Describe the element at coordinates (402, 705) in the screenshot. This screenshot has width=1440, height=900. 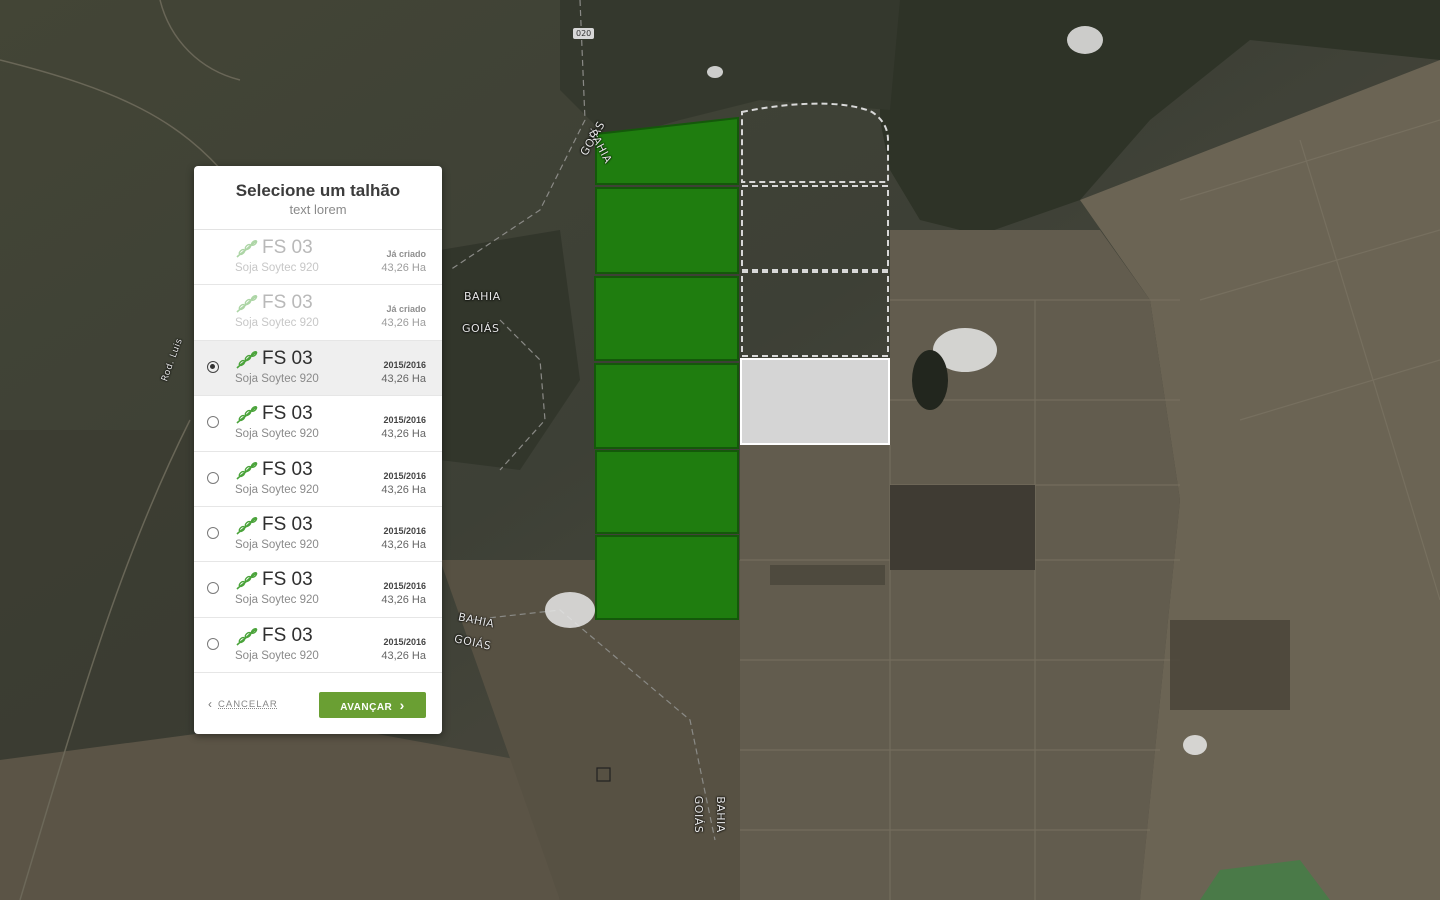
I see `chevron-right-icon: ›` at that location.